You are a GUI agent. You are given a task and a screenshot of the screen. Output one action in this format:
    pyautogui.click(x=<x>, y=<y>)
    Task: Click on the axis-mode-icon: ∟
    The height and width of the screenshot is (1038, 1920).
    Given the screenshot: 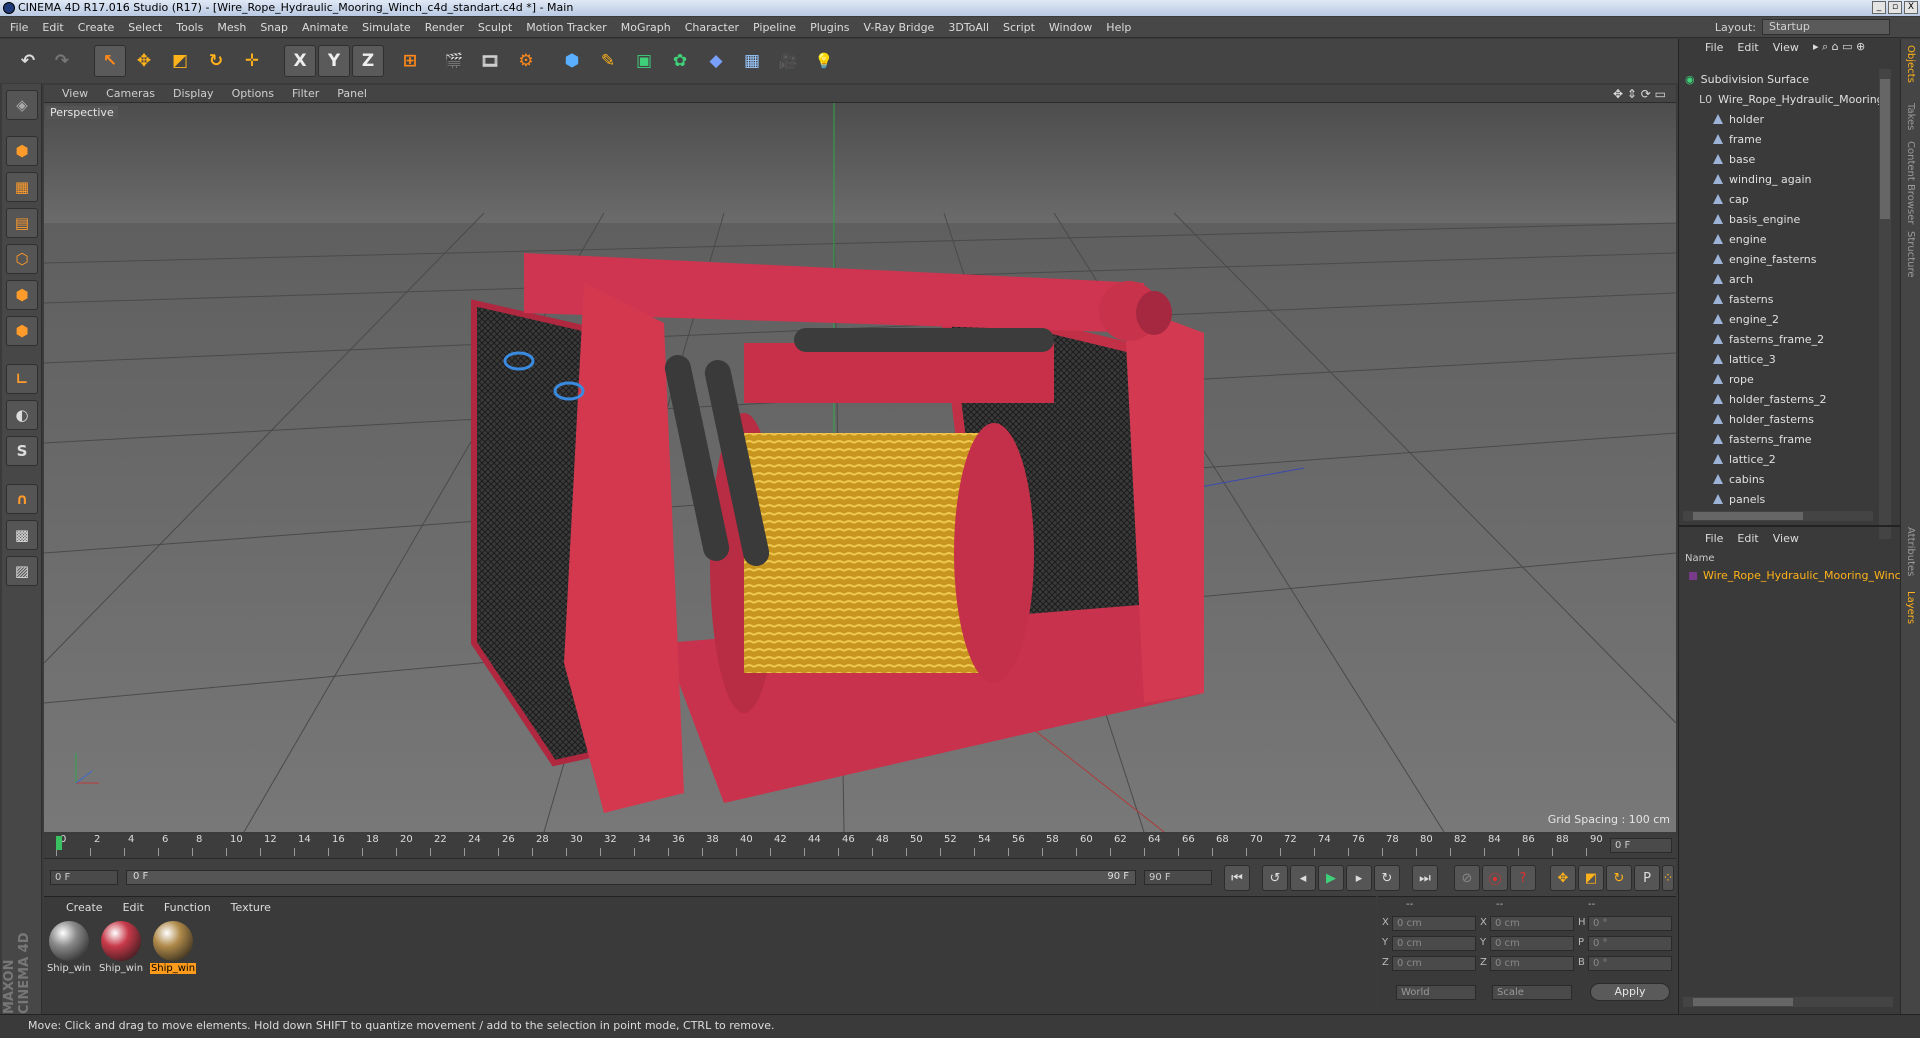 What is the action you would take?
    pyautogui.click(x=22, y=379)
    